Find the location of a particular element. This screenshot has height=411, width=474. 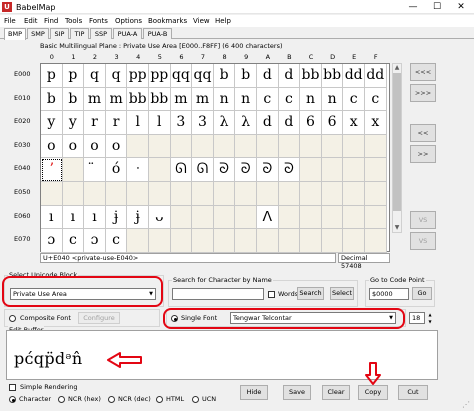

select-button: Select is located at coordinates (342, 293).